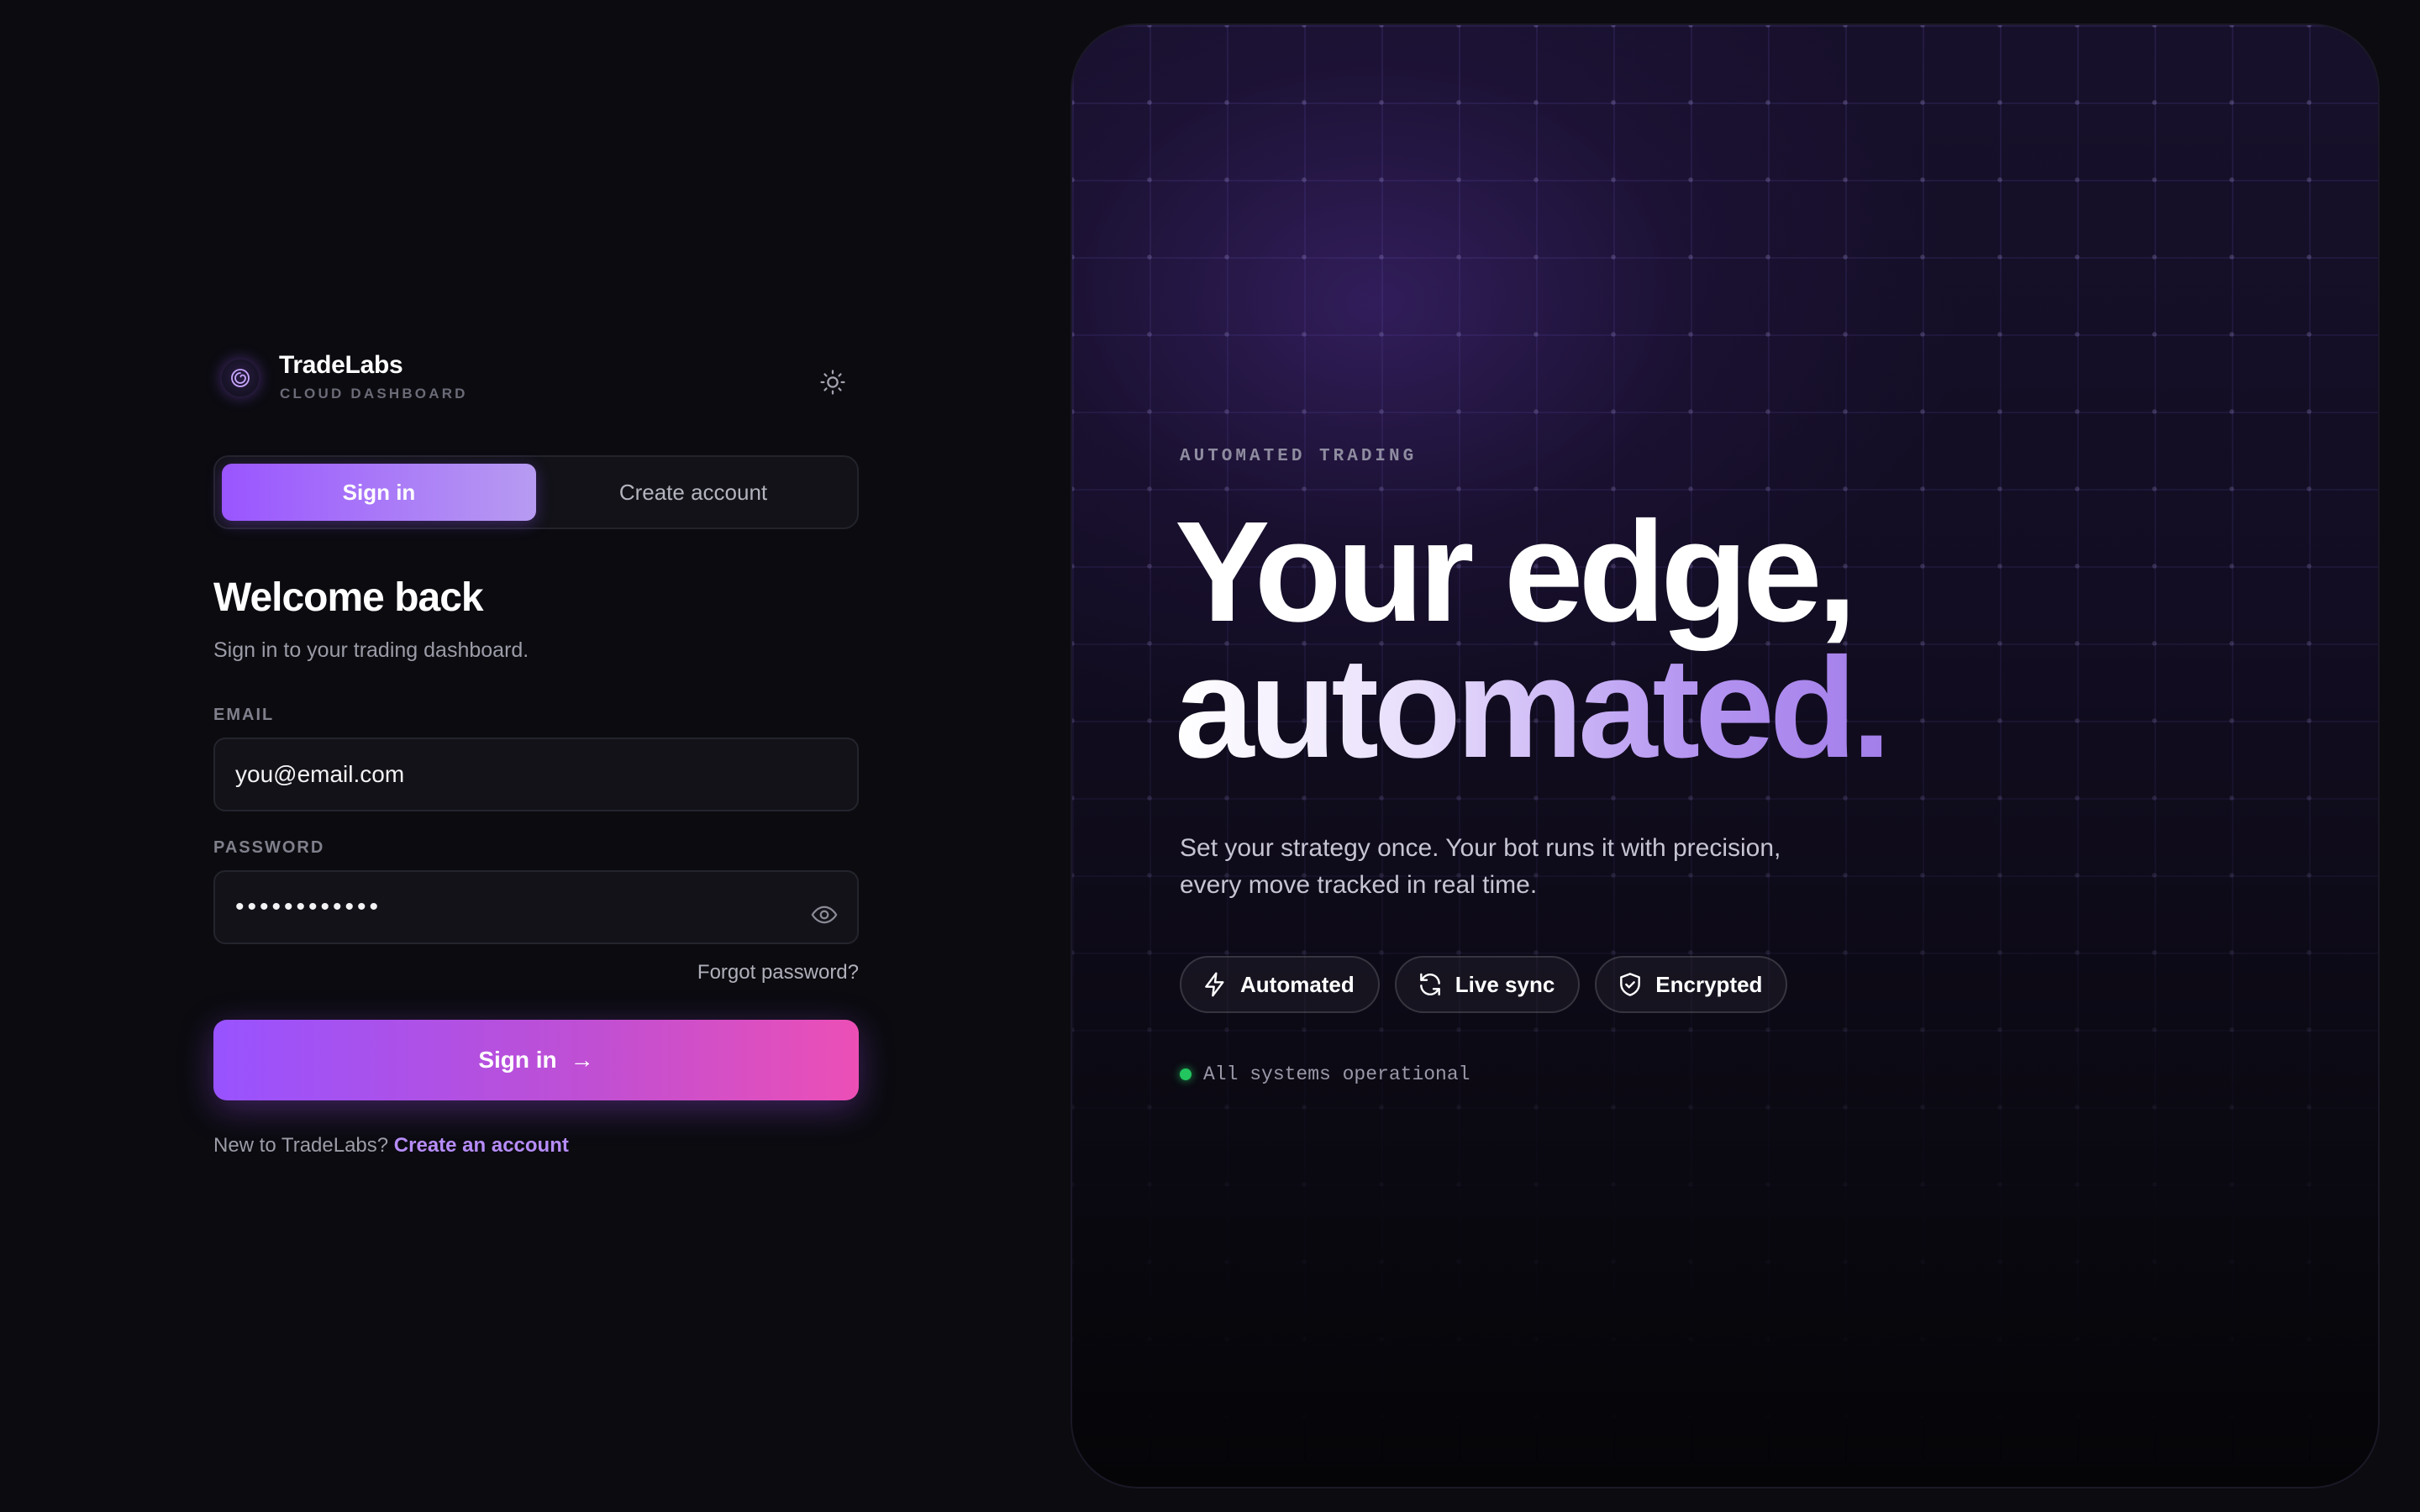  What do you see at coordinates (693, 492) in the screenshot?
I see `tab-create-account: Create account` at bounding box center [693, 492].